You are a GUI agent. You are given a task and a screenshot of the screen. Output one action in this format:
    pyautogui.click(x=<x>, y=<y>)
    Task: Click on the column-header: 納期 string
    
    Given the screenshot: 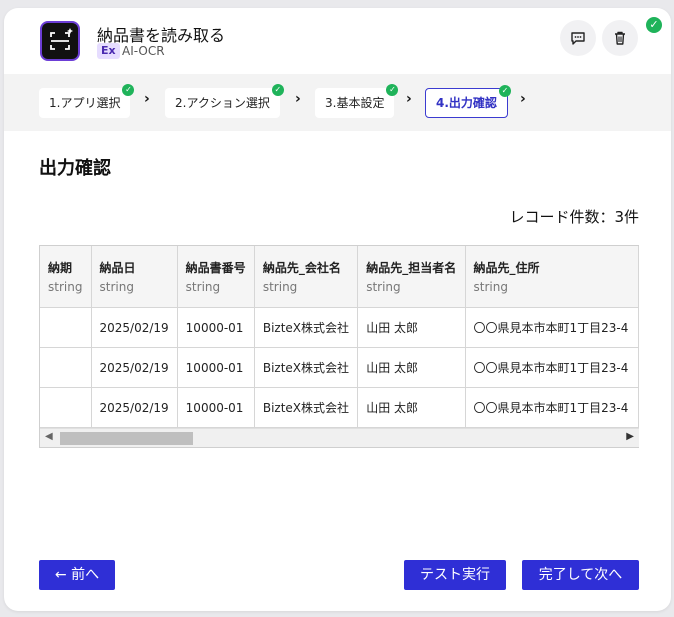 What is the action you would take?
    pyautogui.click(x=66, y=277)
    